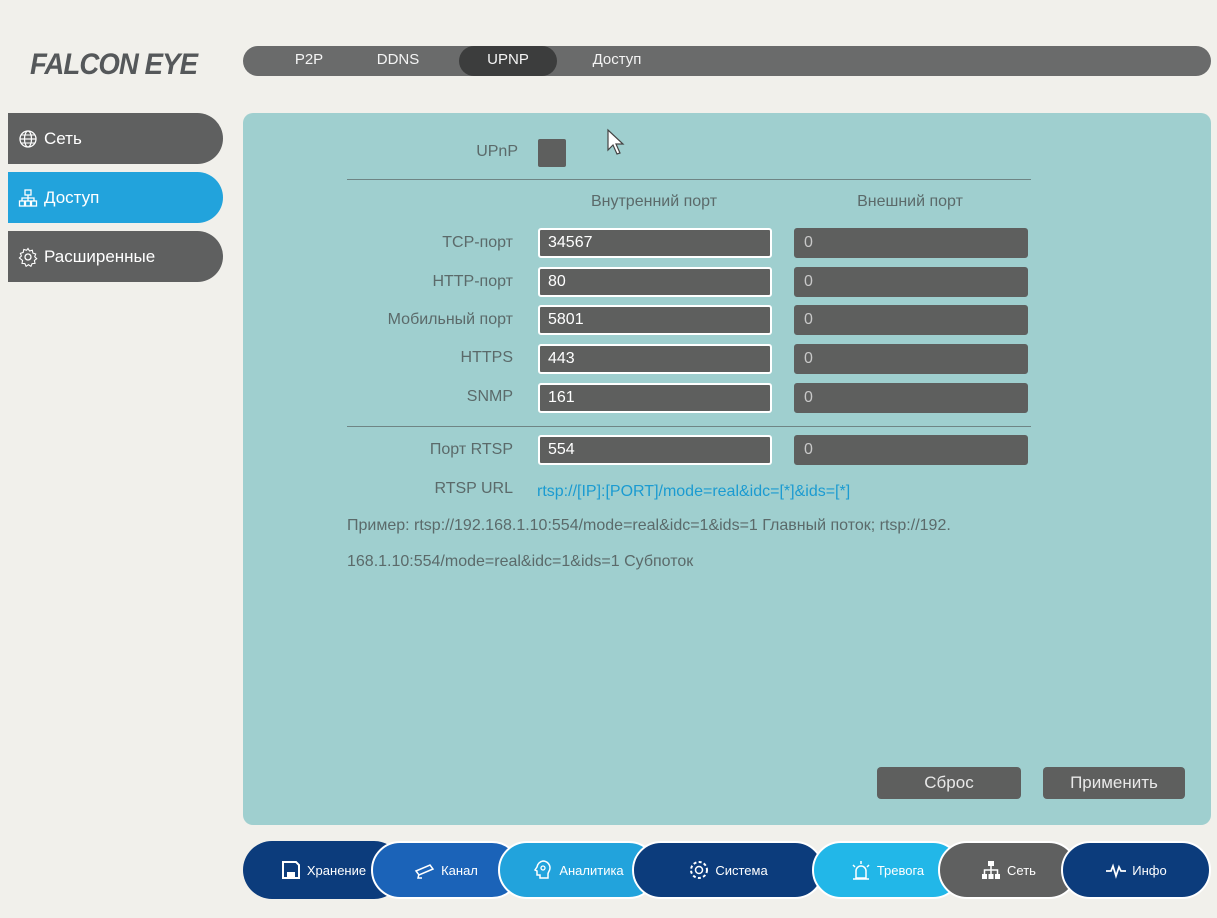  I want to click on snmp-external-port-input: 0, so click(911, 398).